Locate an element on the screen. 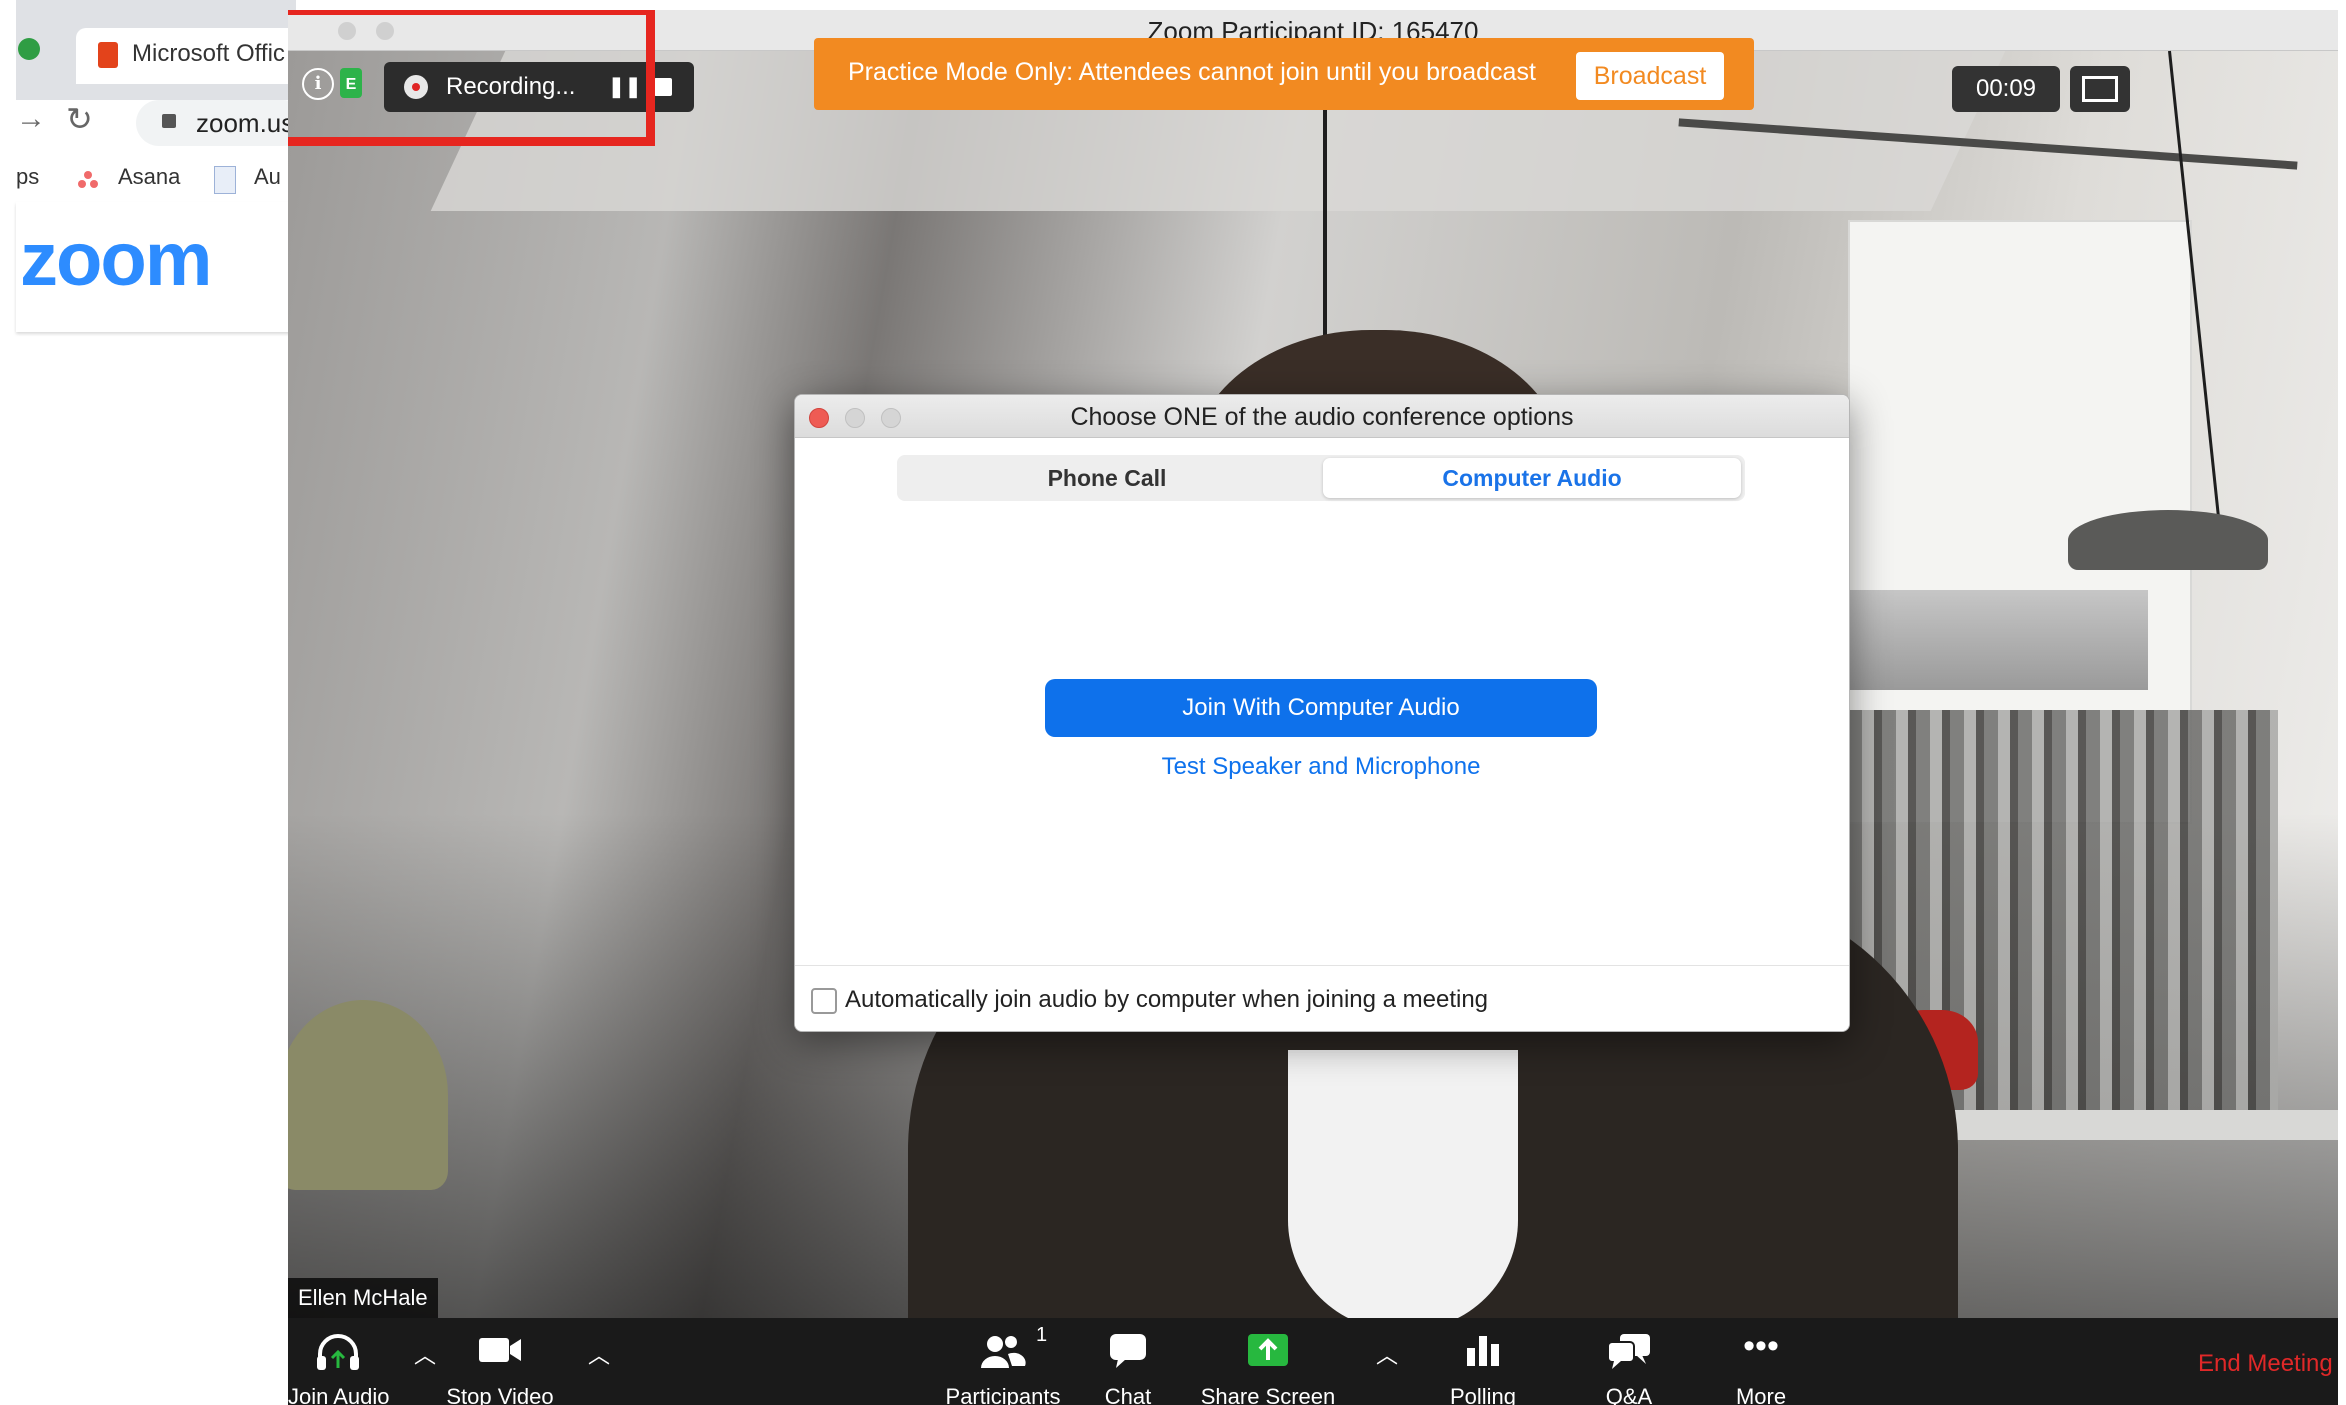  qa-label: Q&A is located at coordinates (1629, 1394).